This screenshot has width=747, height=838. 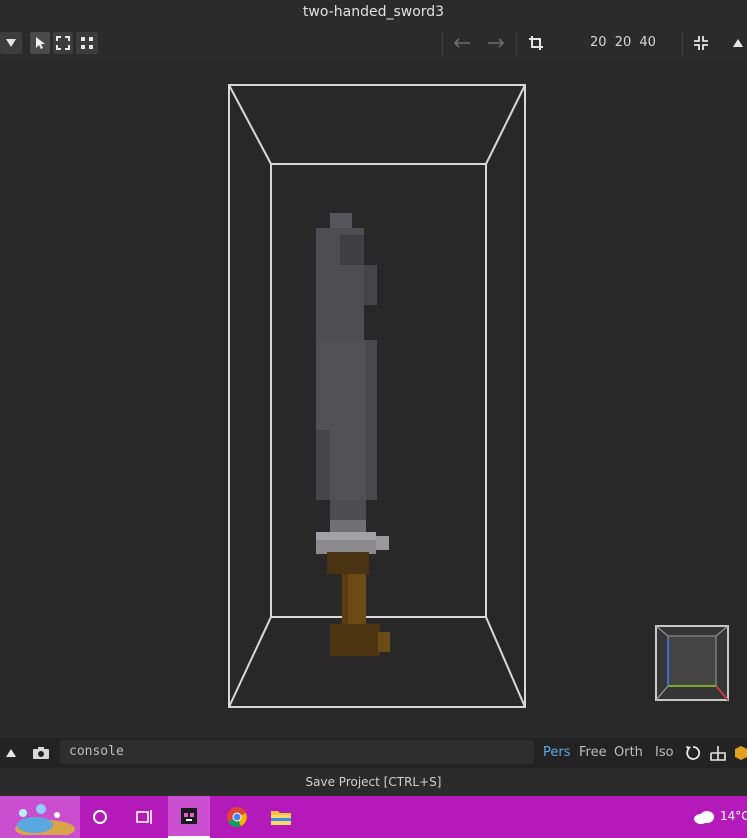 I want to click on select-tool-button, so click(x=40, y=43).